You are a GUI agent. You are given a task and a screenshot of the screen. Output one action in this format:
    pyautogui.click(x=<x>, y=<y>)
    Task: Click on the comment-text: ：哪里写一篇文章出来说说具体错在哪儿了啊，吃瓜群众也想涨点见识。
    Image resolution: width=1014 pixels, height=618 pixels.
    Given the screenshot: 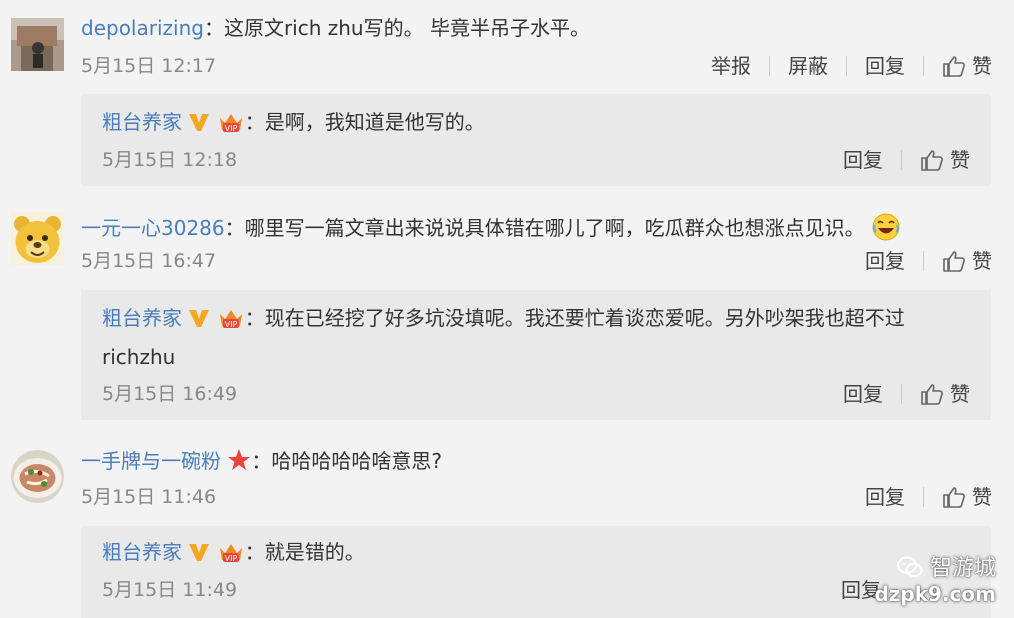 What is the action you would take?
    pyautogui.click(x=544, y=228)
    